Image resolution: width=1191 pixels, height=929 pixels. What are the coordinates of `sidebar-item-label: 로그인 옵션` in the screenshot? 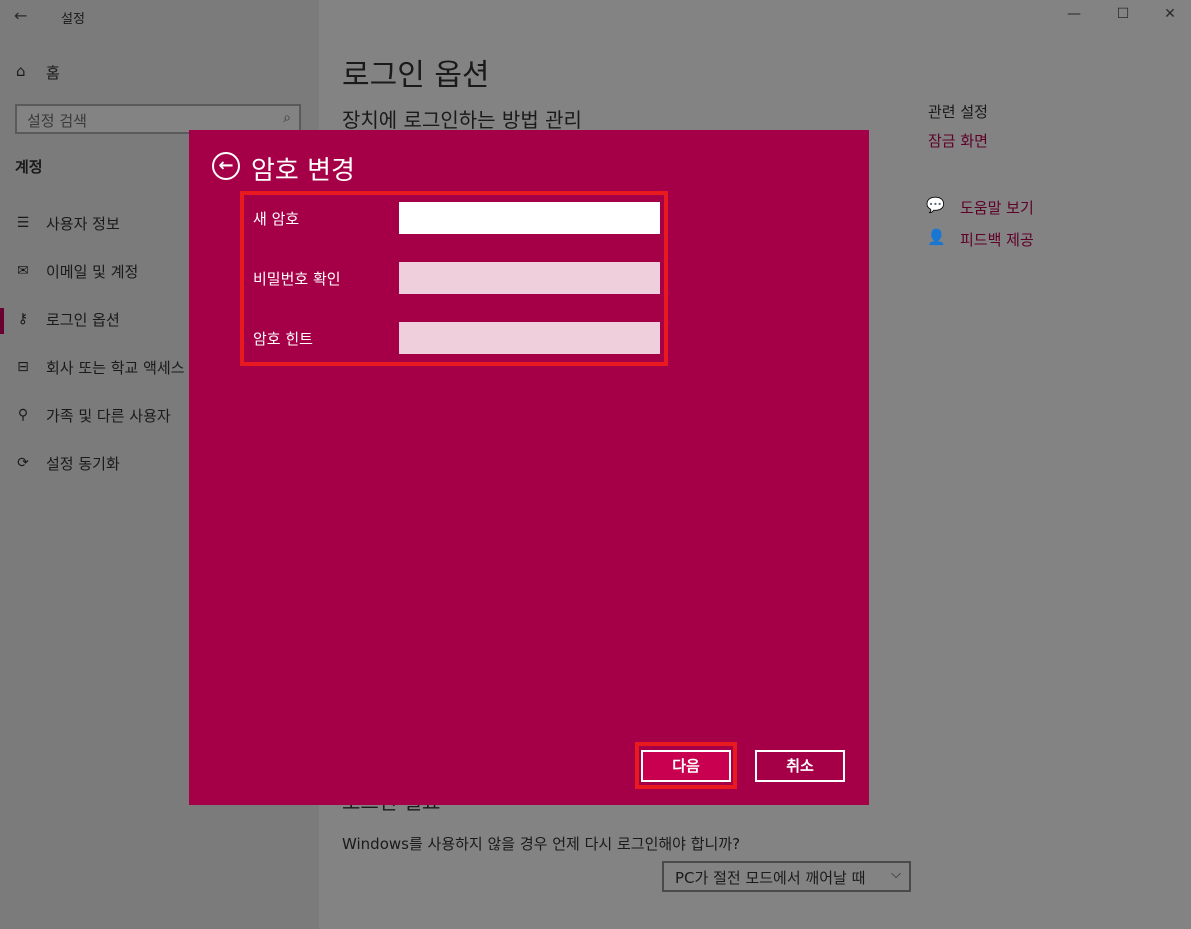 It's located at (83, 320).